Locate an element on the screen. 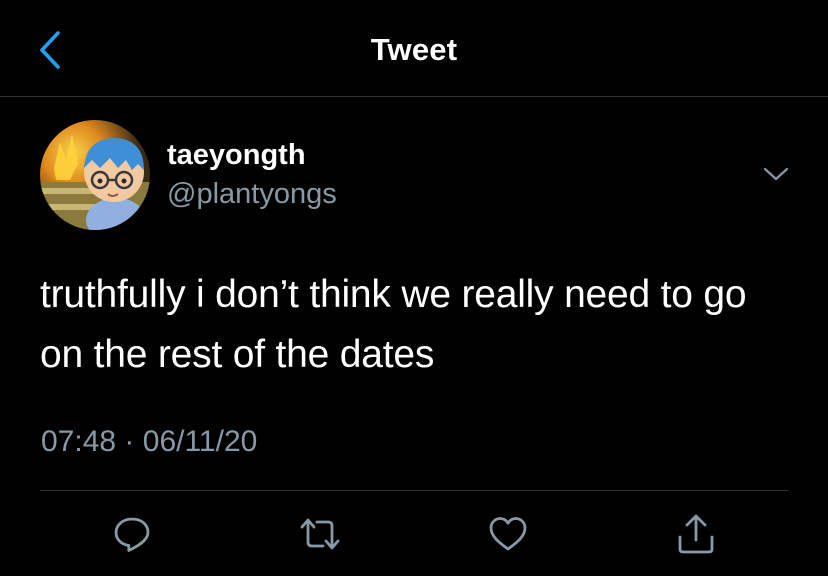 The image size is (828, 576). author-display-name: taeyongth is located at coordinates (236, 155).